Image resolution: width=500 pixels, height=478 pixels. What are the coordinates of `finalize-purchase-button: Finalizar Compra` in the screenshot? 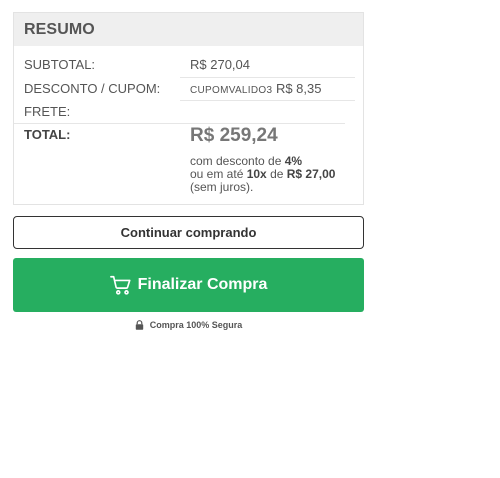 It's located at (188, 285).